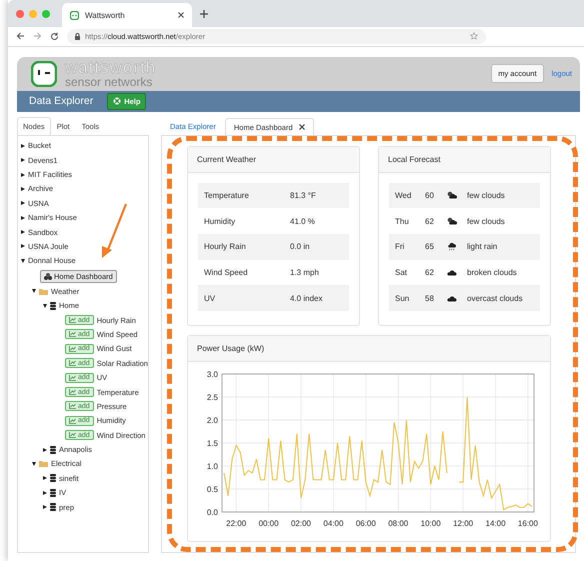 This screenshot has height=561, width=584. Describe the element at coordinates (430, 298) in the screenshot. I see `table-cell-text: 58` at that location.